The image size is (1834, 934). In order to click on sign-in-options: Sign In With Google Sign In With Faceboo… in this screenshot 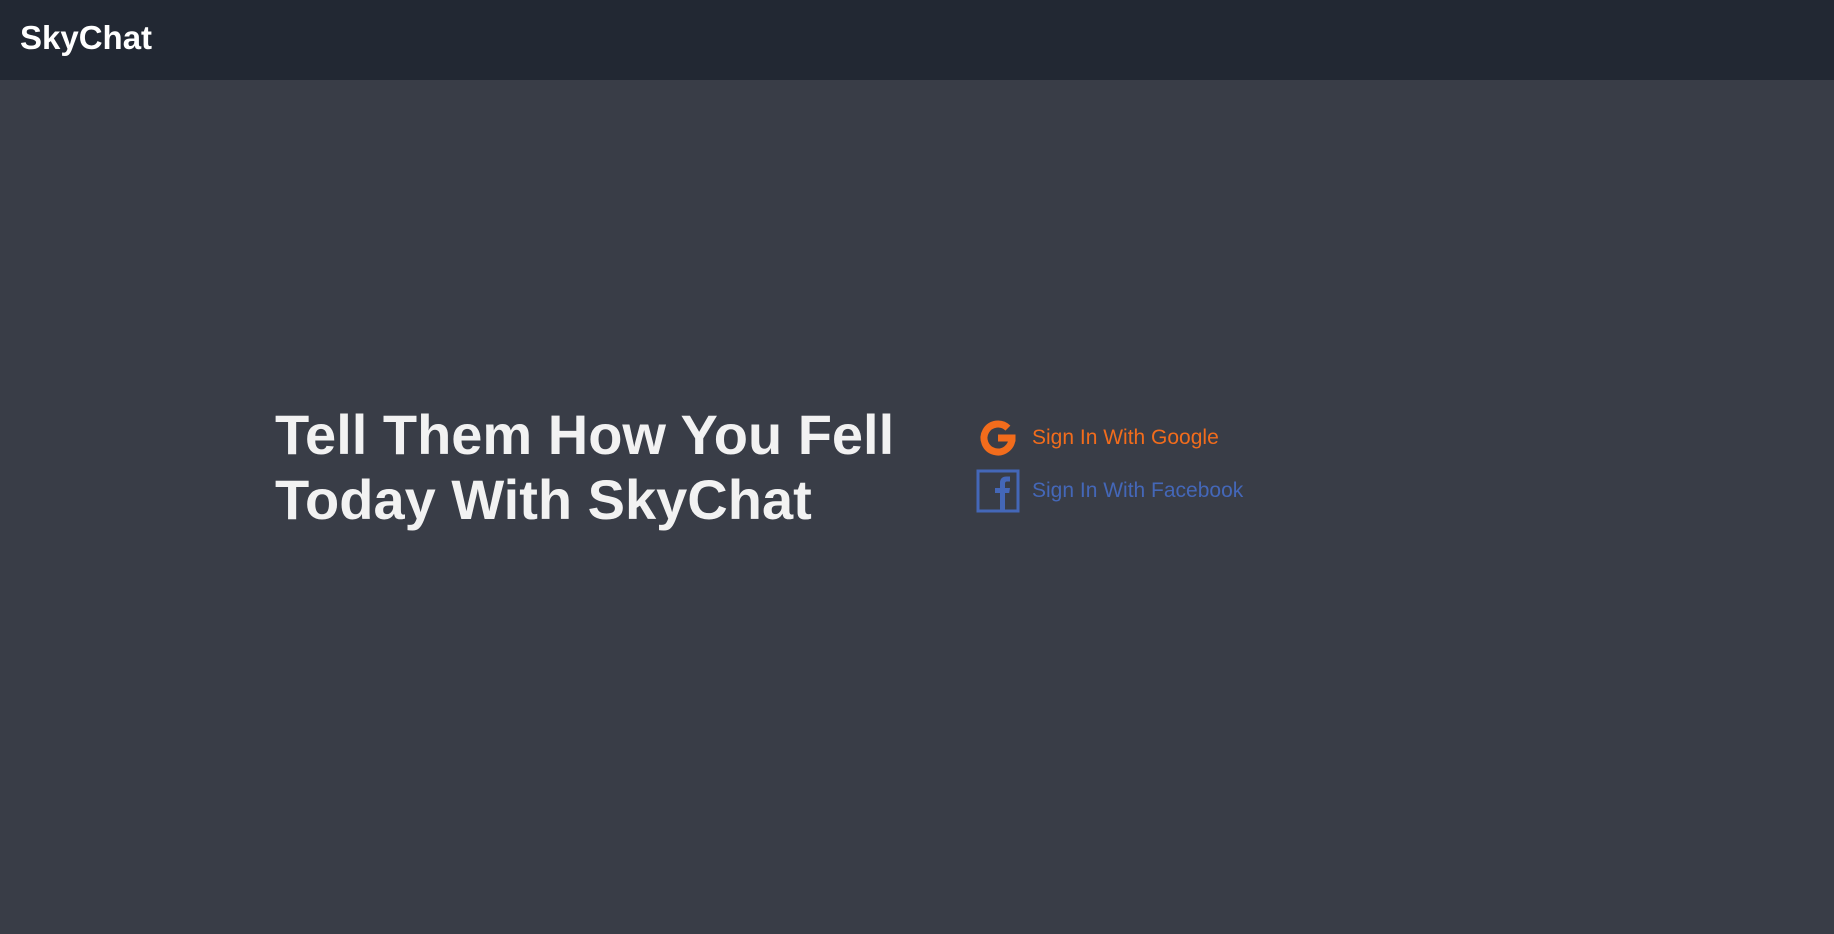, I will do `click(1109, 469)`.